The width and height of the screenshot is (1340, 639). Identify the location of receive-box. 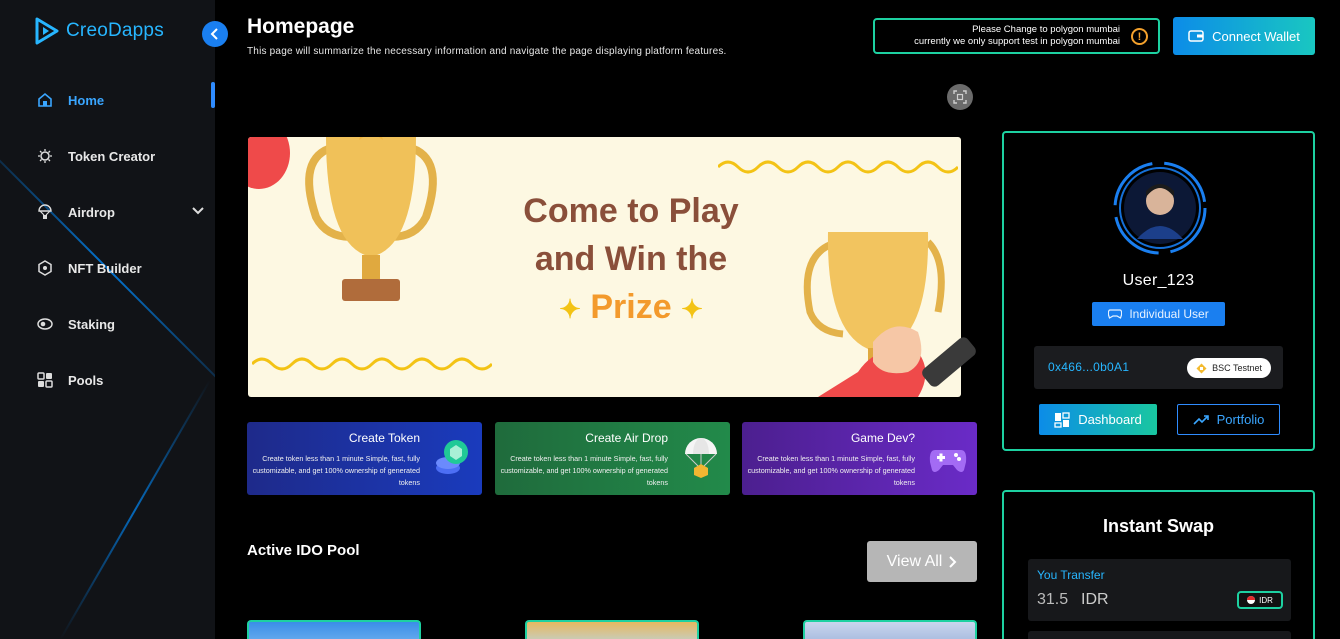
(1159, 635).